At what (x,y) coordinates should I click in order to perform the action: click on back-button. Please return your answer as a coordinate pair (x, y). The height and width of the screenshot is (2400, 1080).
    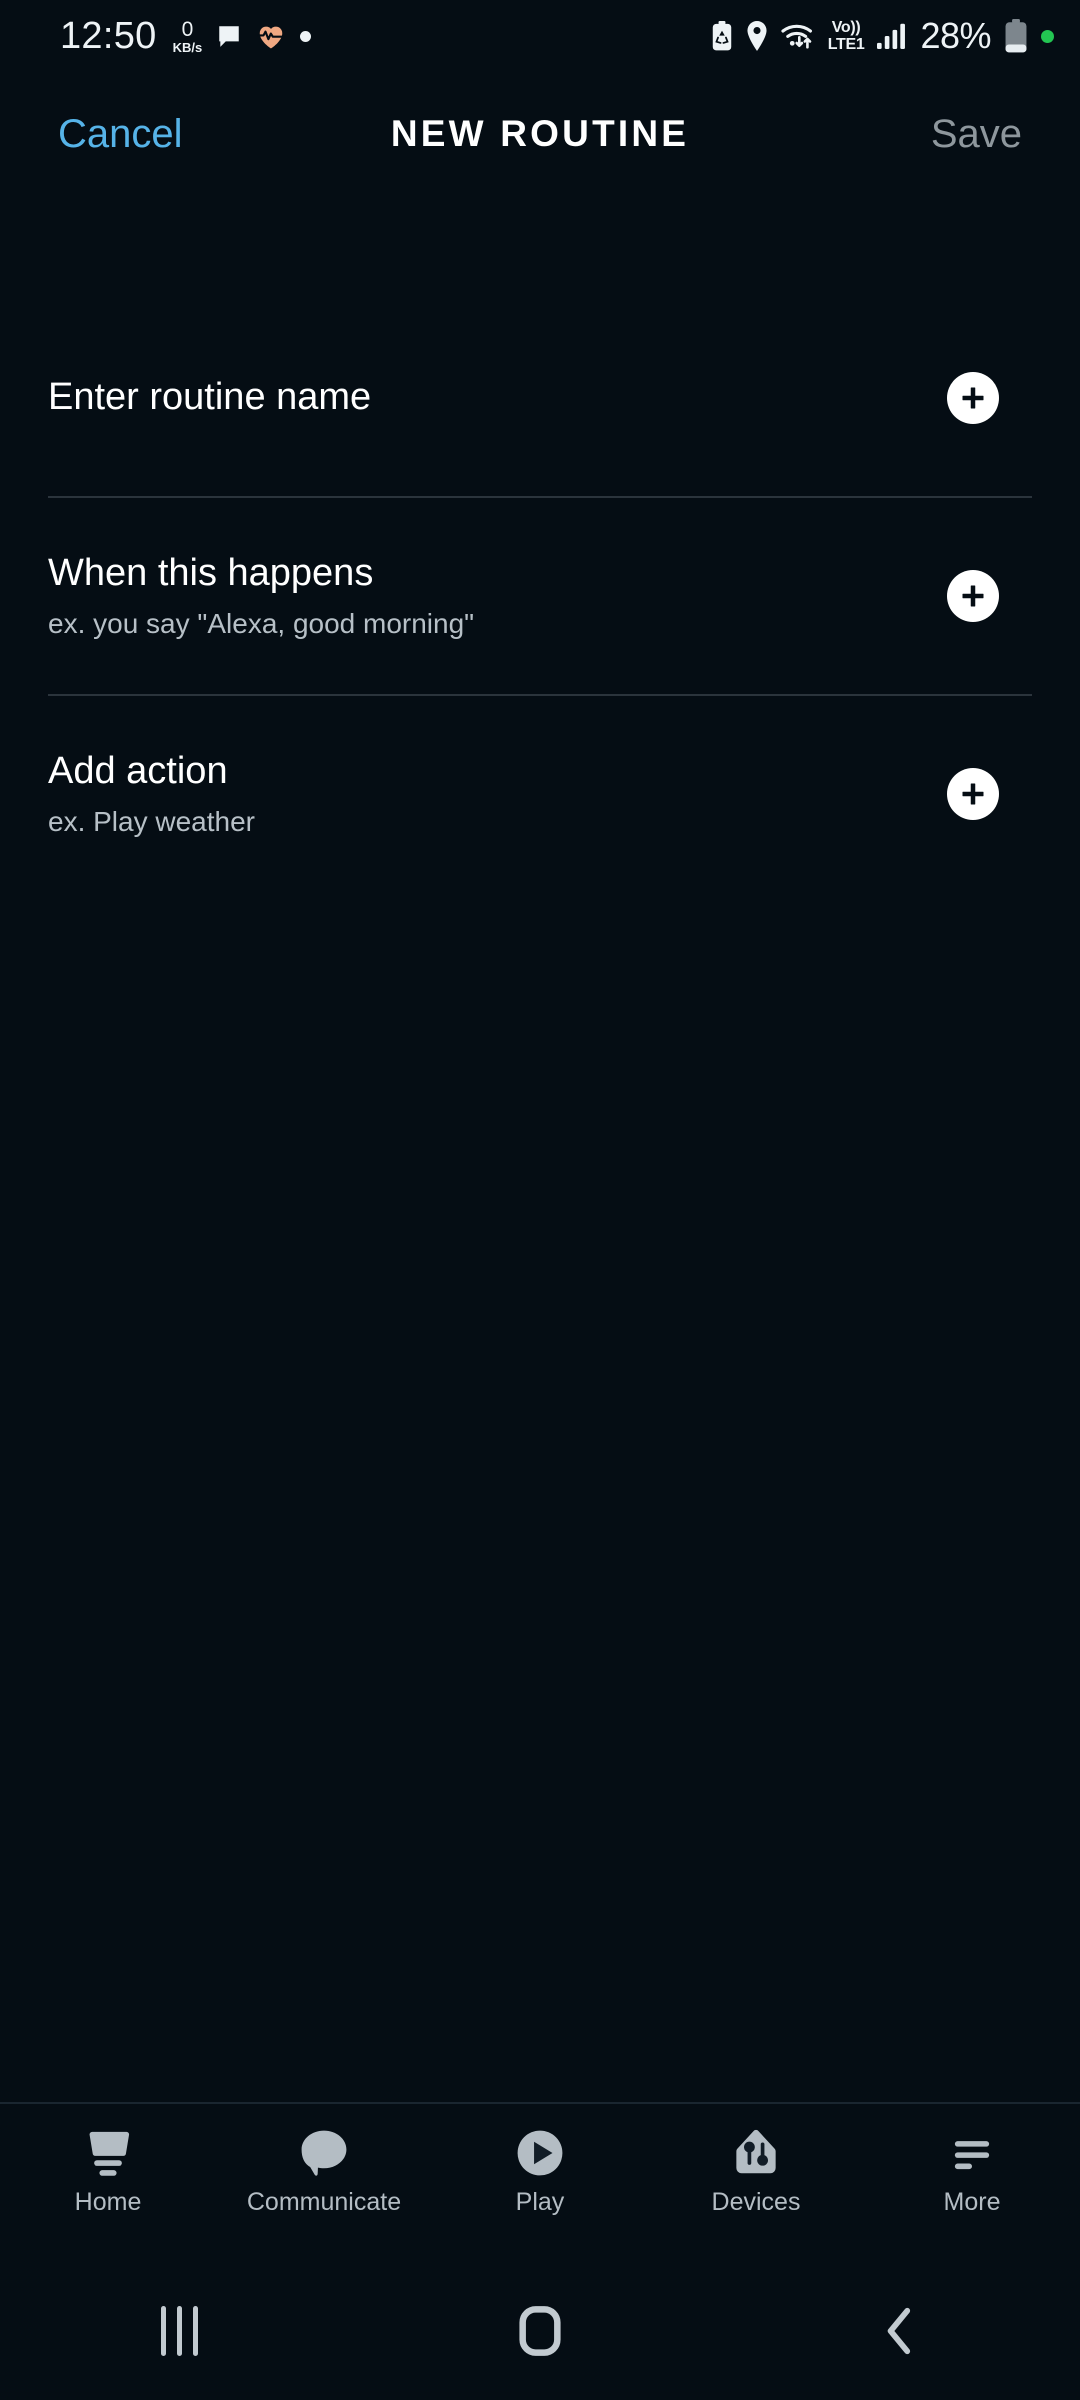
    Looking at the image, I should click on (900, 2331).